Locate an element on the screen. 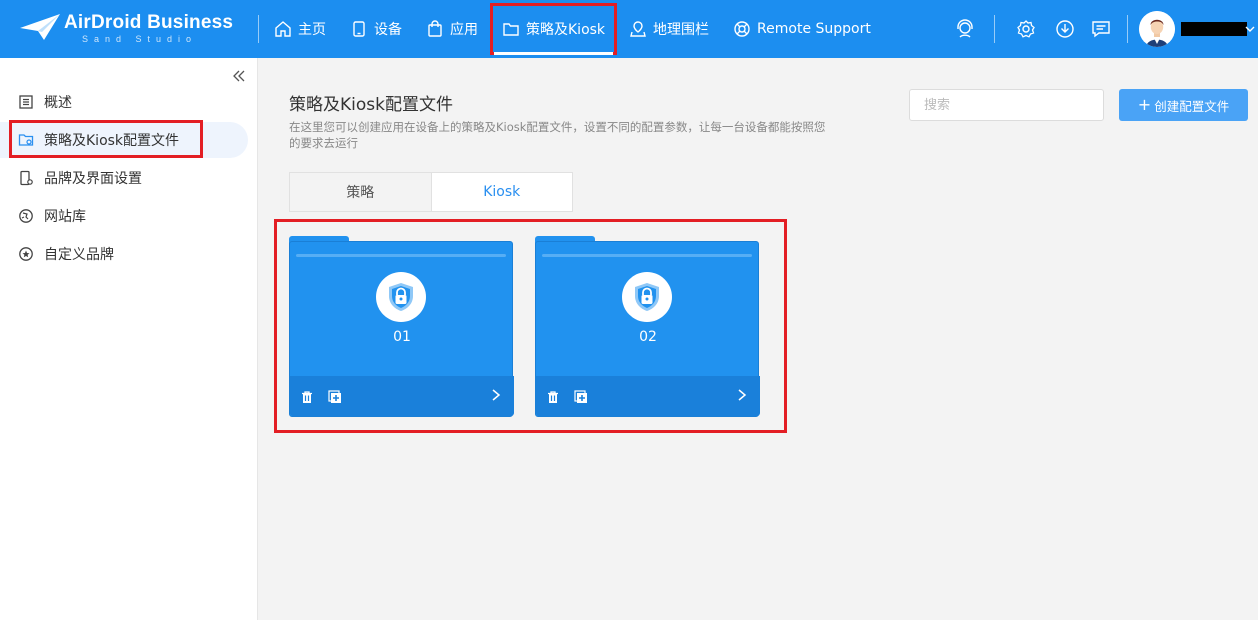 Image resolution: width=1258 pixels, height=620 pixels. tab-policy: 策略 is located at coordinates (360, 192).